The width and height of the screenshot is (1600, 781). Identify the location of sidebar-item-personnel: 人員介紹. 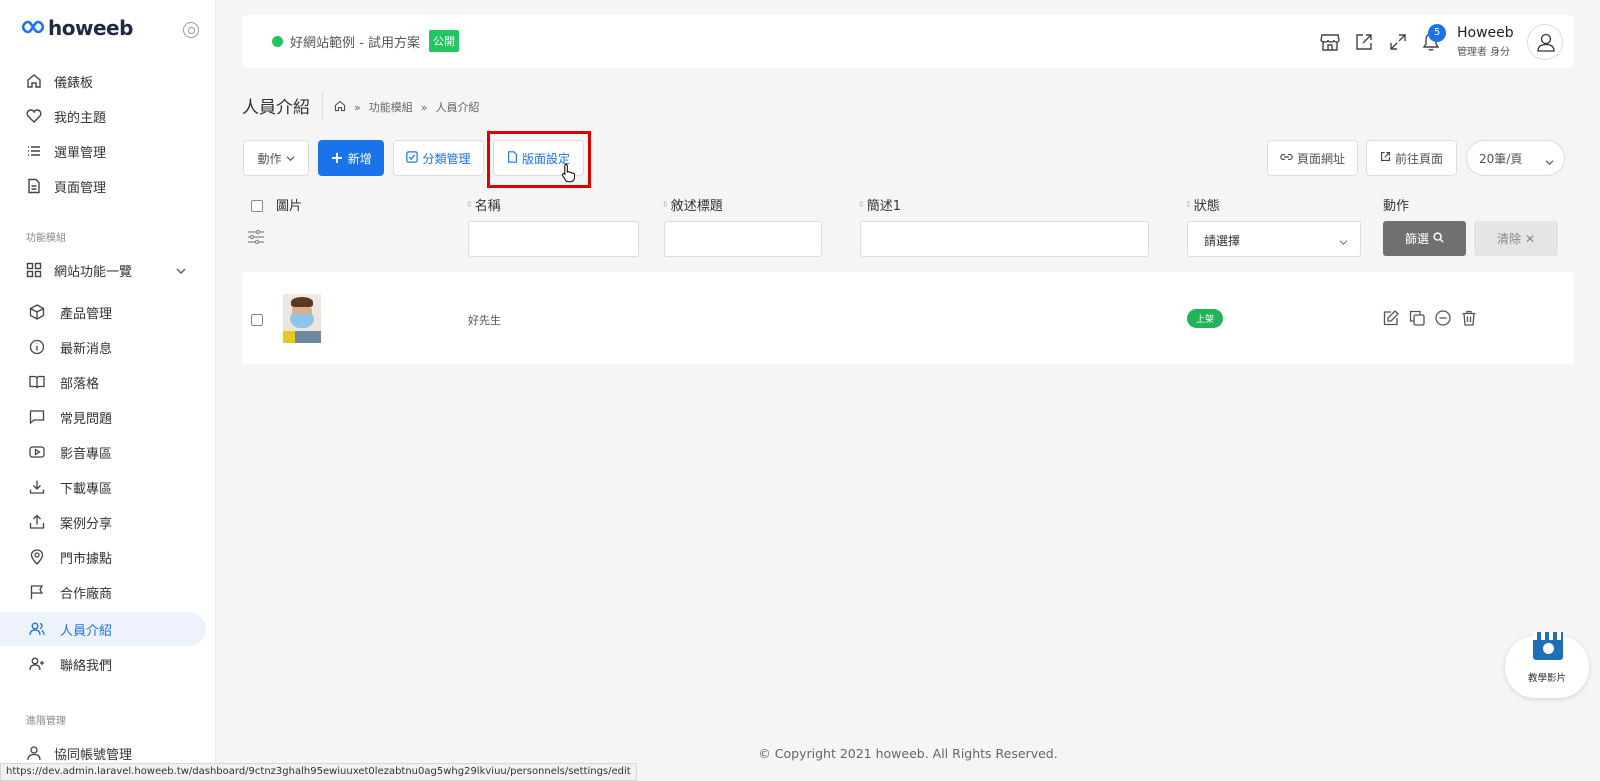
(103, 629).